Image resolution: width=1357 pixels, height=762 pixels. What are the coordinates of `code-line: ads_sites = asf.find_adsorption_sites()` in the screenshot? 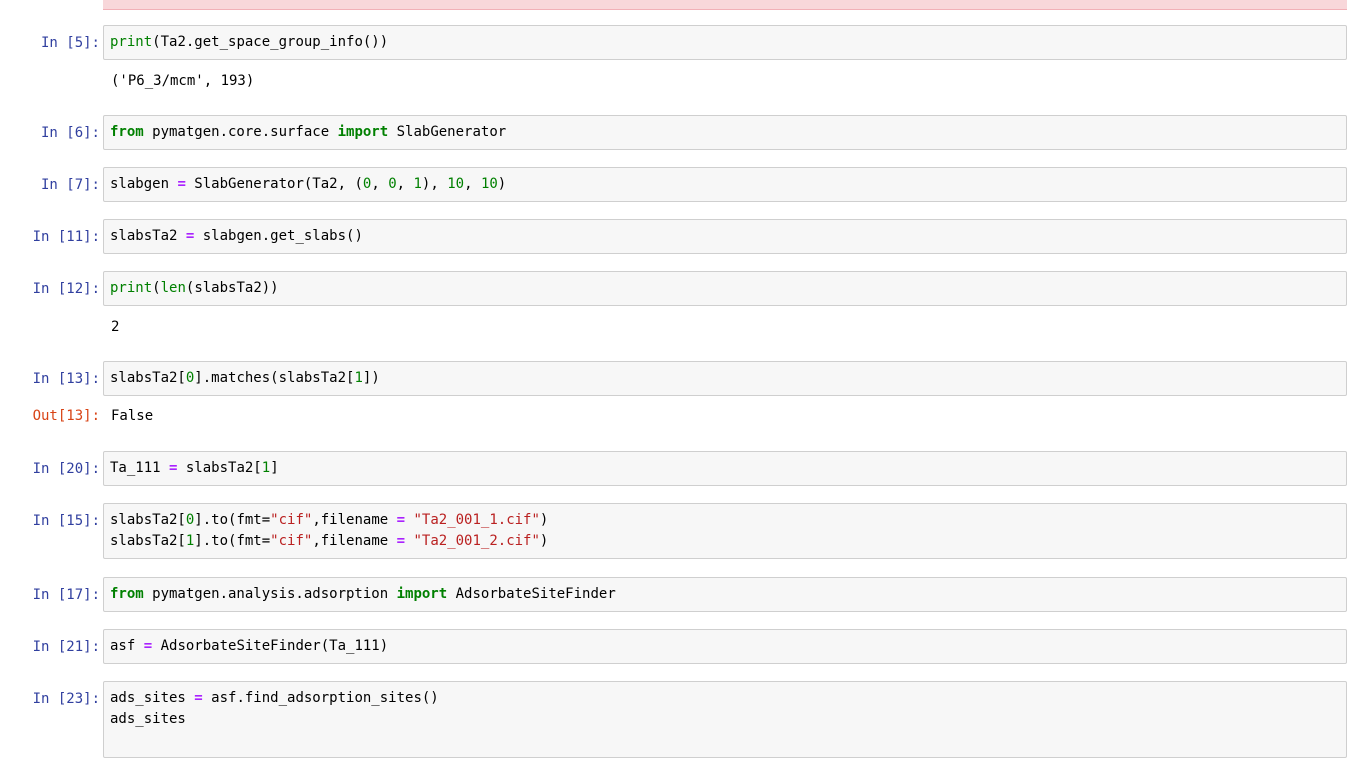 It's located at (725, 698).